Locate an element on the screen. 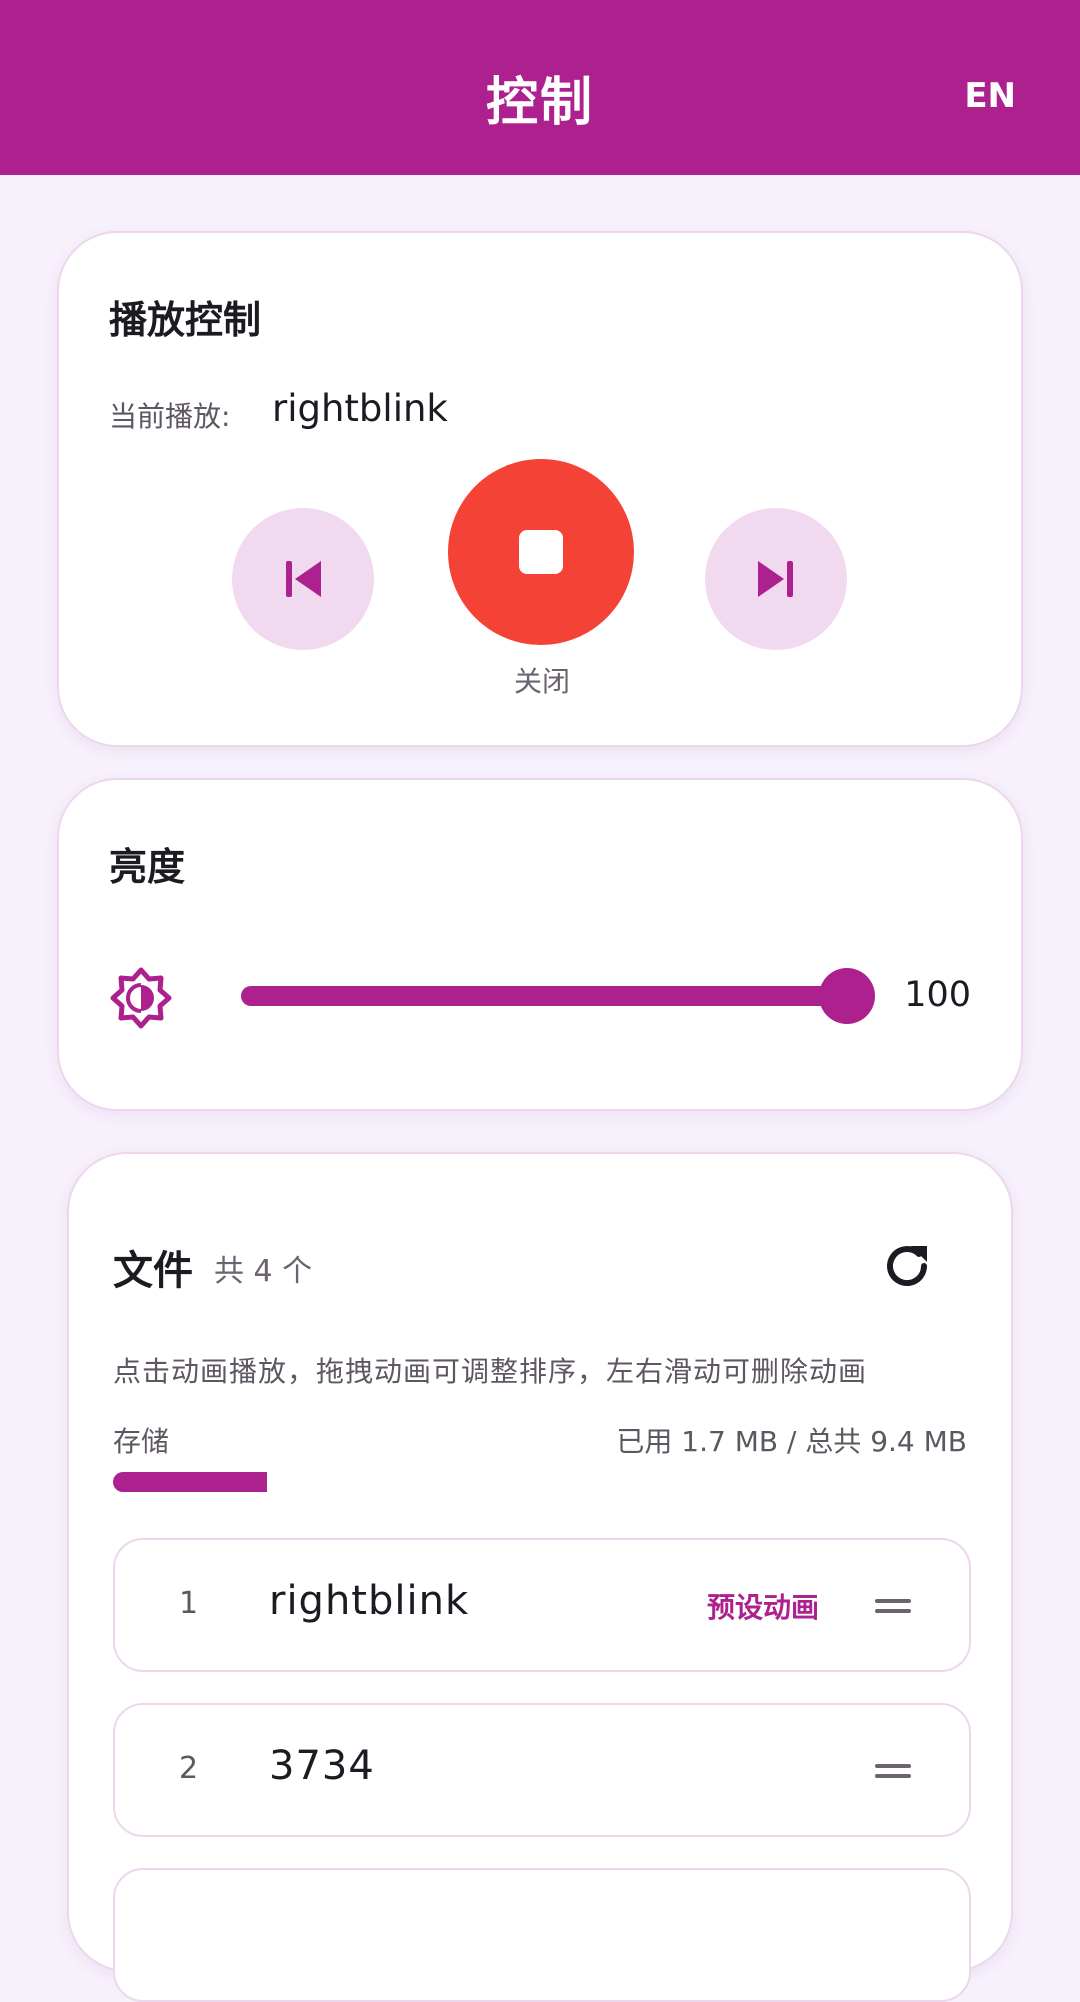 The height and width of the screenshot is (2002, 1080). skip-previous-icon is located at coordinates (303, 579).